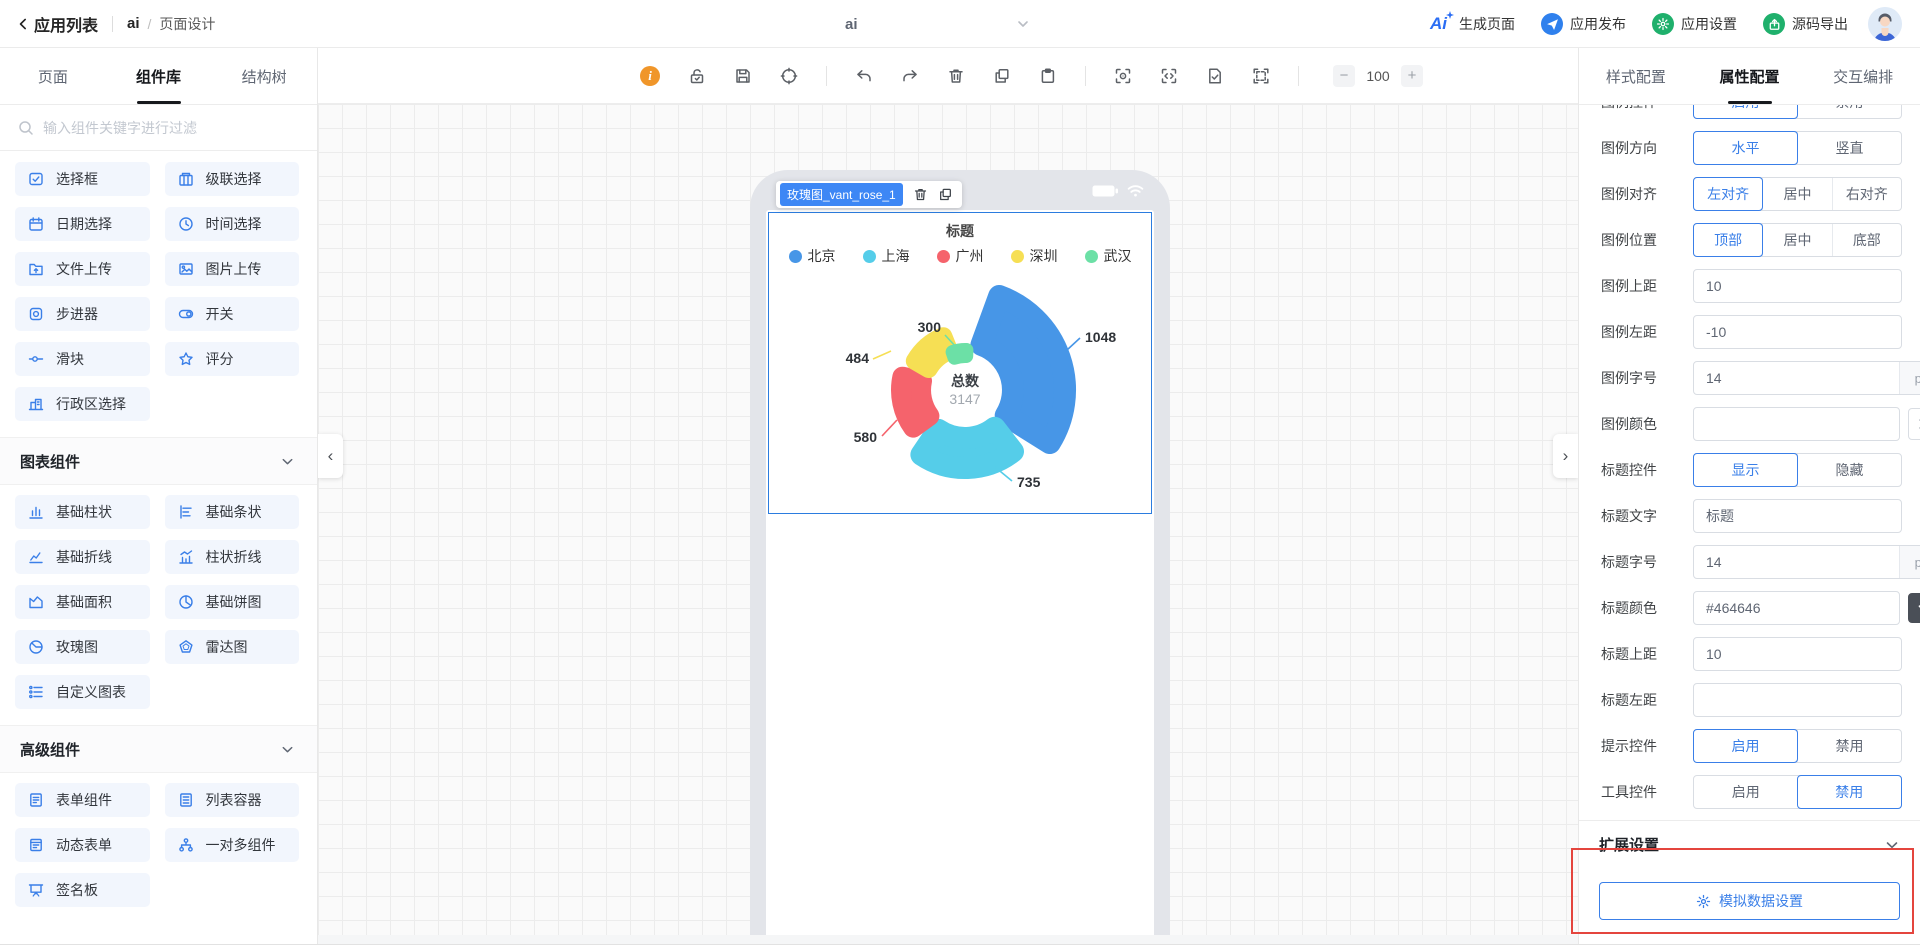 The image size is (1920, 945). I want to click on component-玫瑰图: 玫瑰图, so click(82, 647).